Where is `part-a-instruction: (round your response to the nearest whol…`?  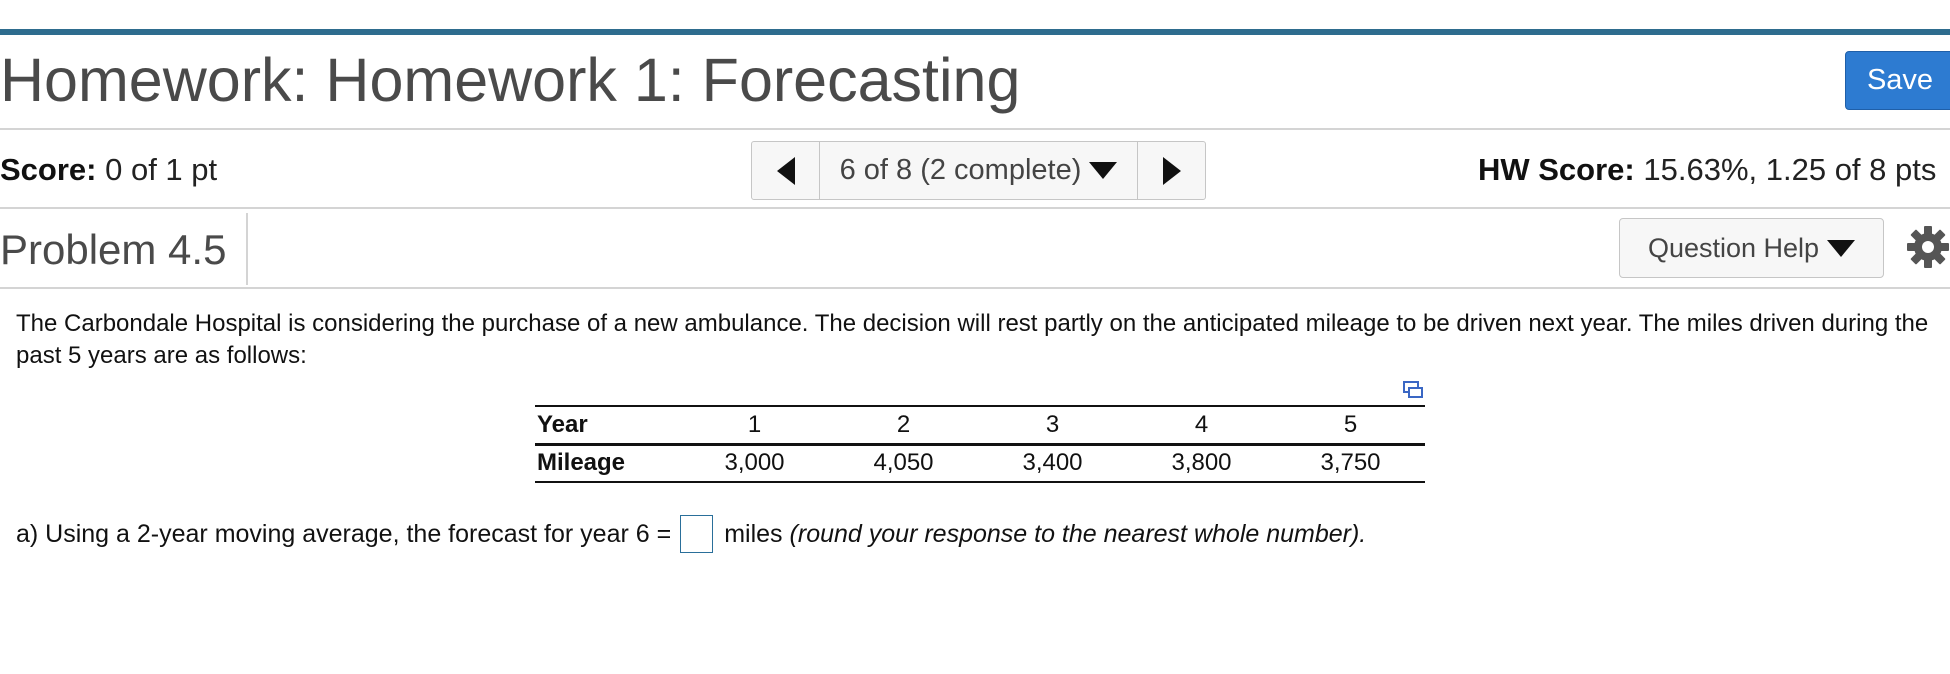 part-a-instruction: (round your response to the nearest whol… is located at coordinates (1078, 534).